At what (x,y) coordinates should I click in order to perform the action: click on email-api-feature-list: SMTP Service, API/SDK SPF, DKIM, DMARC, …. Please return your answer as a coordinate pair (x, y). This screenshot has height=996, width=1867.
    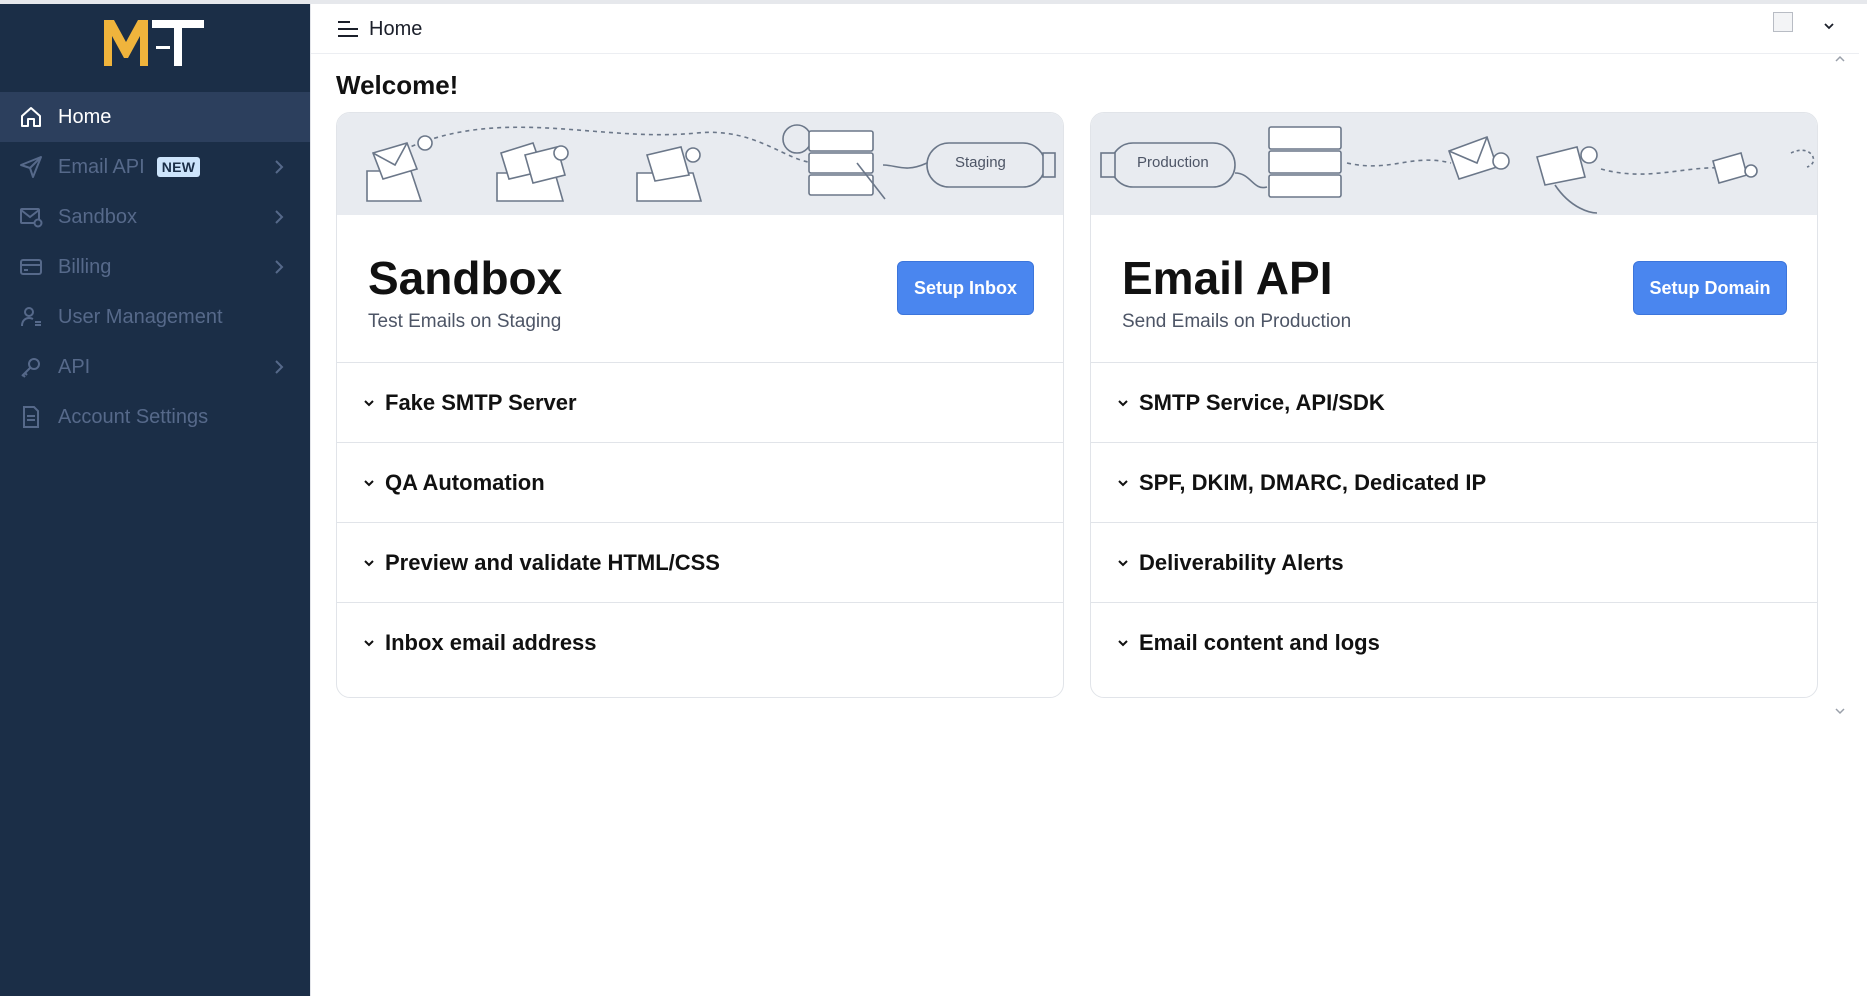
    Looking at the image, I should click on (1454, 523).